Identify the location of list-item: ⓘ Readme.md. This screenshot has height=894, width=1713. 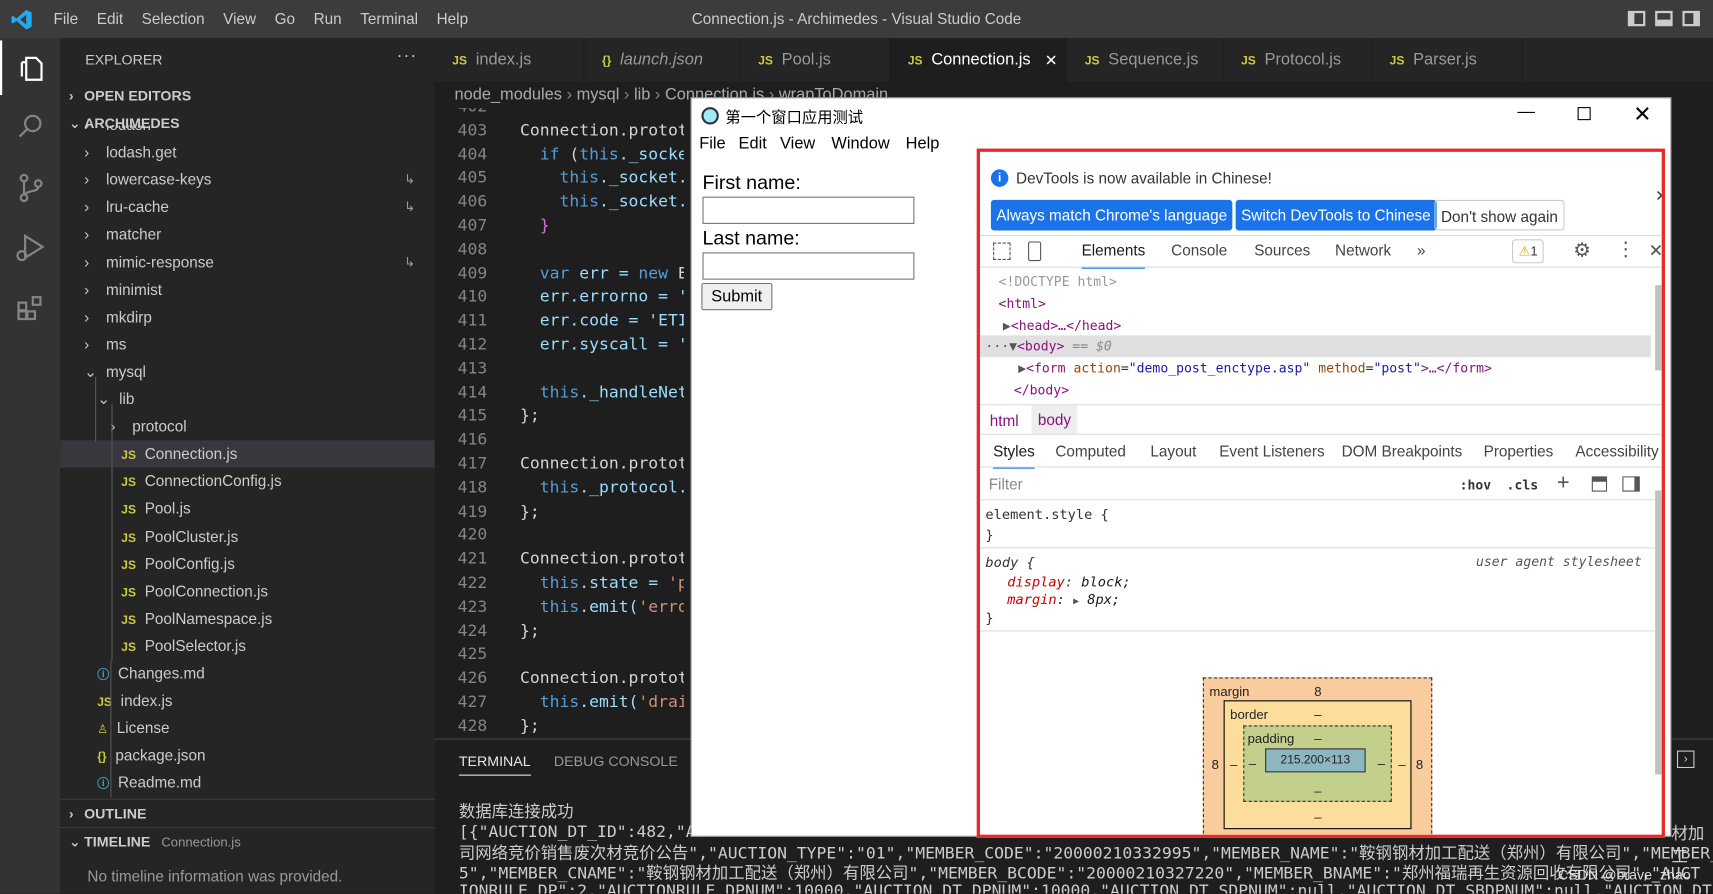
(247, 783).